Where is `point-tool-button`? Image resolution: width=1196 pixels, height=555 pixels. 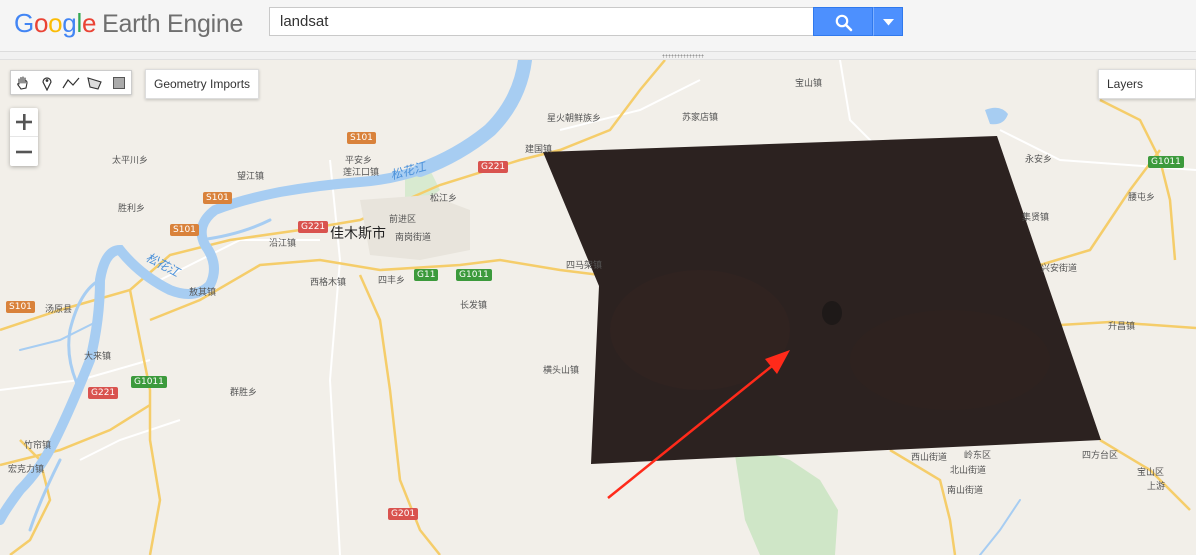
point-tool-button is located at coordinates (47, 82).